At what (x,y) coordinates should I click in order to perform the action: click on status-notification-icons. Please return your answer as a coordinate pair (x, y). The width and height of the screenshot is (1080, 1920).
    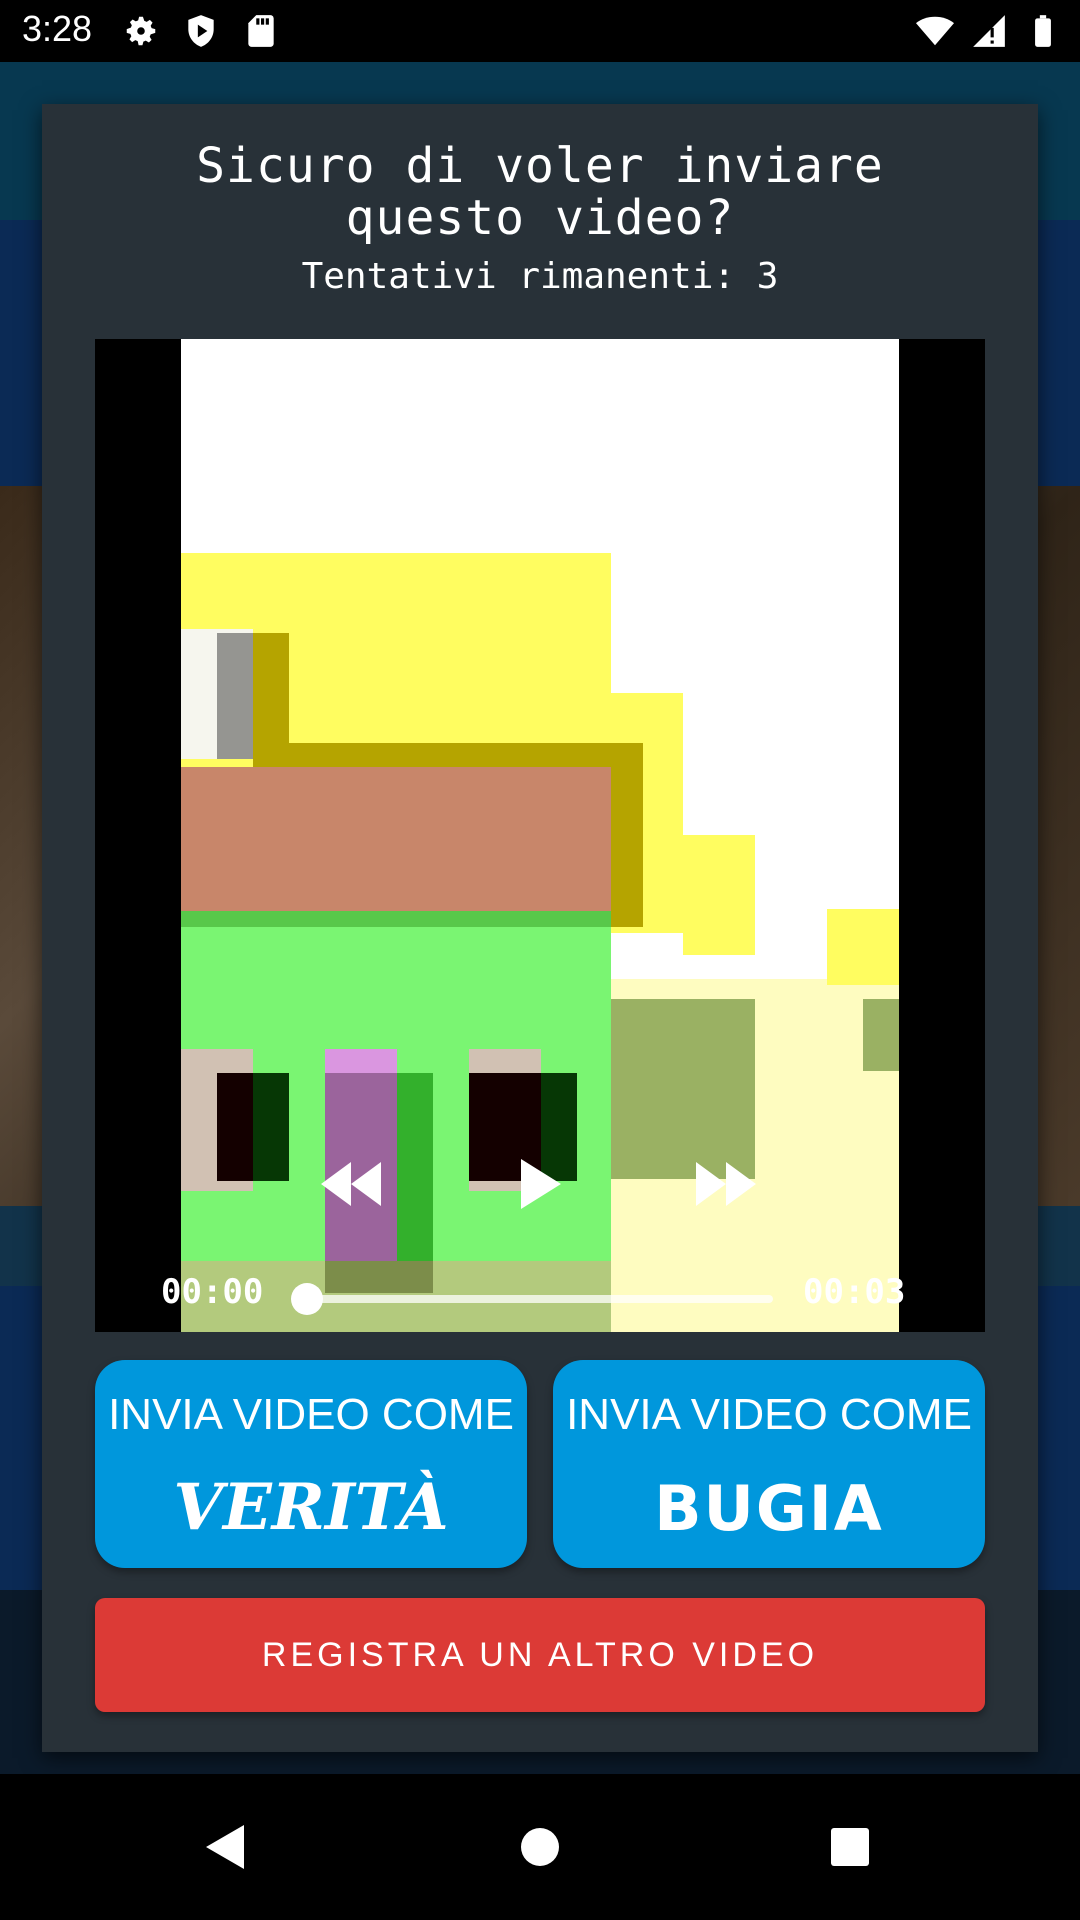
    Looking at the image, I should click on (201, 31).